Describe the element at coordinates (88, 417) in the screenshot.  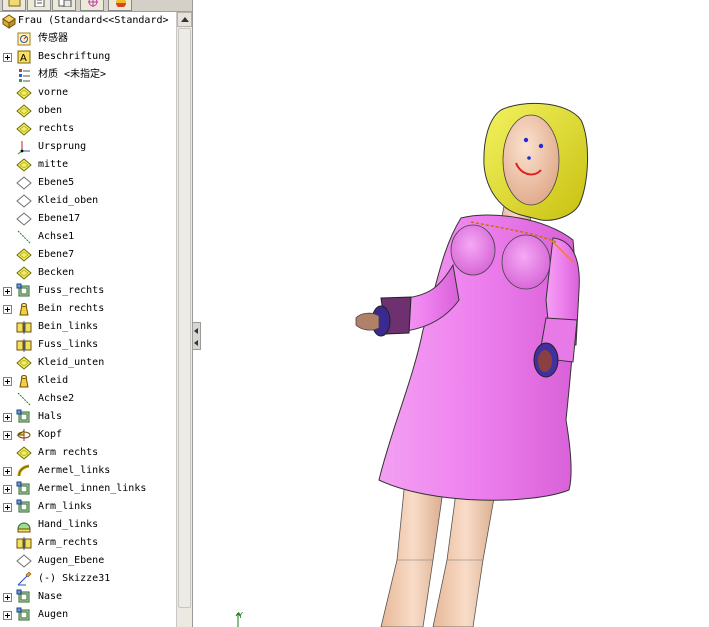
I see `tree-item: Hals` at that location.